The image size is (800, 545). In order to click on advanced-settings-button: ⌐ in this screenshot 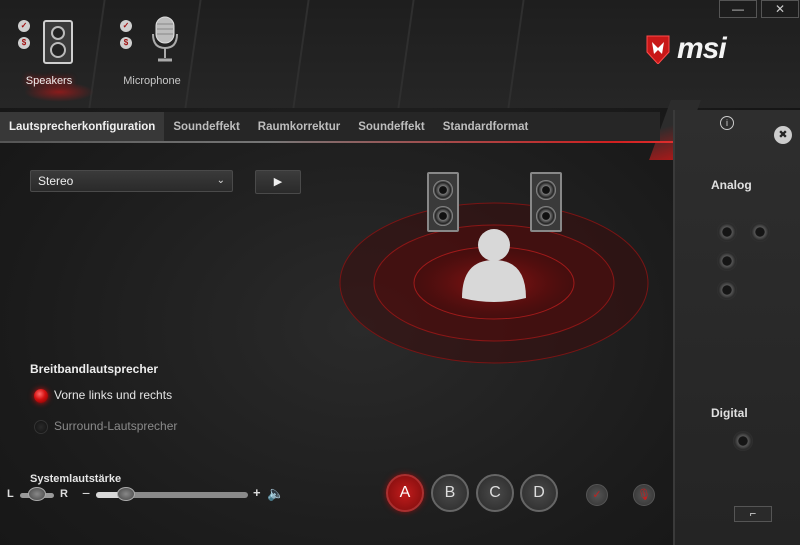, I will do `click(753, 514)`.